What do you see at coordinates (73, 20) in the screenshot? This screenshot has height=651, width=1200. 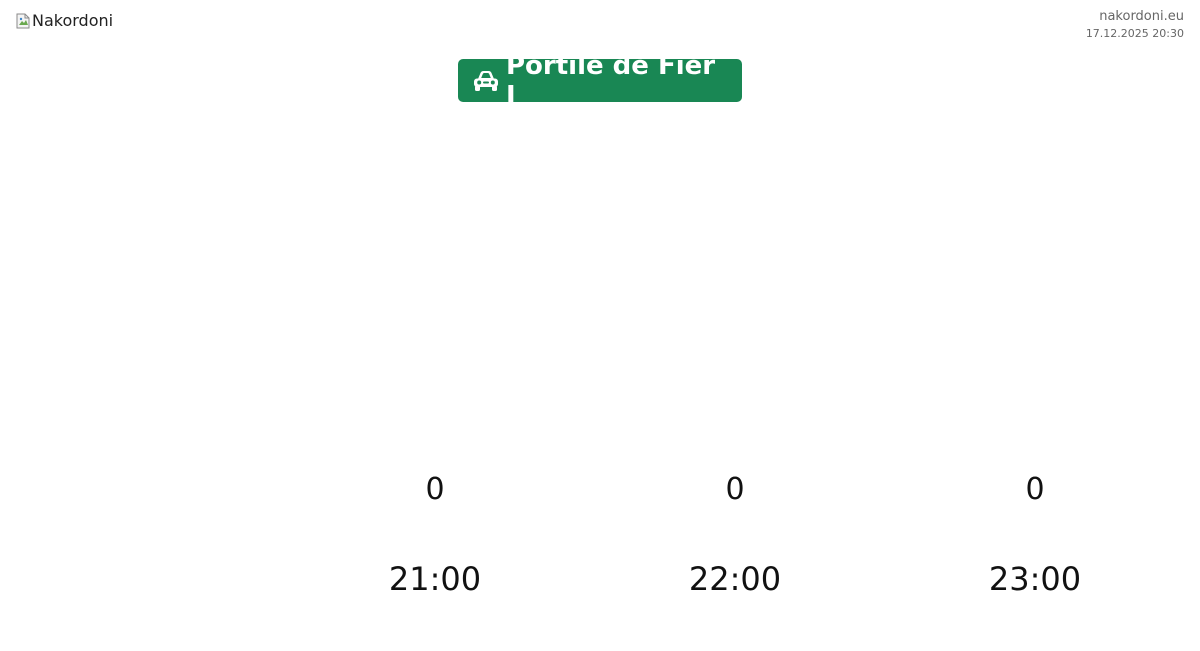 I see `logo-alt-text: Nakordoni` at bounding box center [73, 20].